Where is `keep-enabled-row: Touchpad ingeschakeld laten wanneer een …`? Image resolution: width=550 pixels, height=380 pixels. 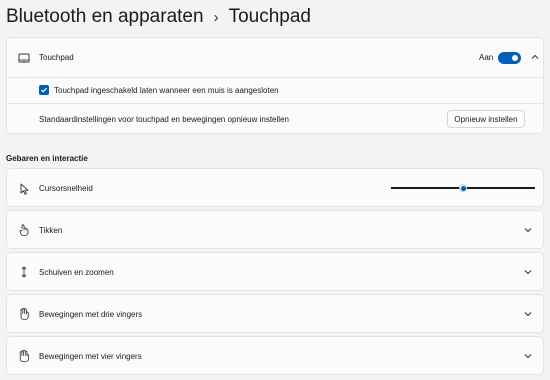 keep-enabled-row: Touchpad ingeschakeld laten wanneer een … is located at coordinates (275, 90).